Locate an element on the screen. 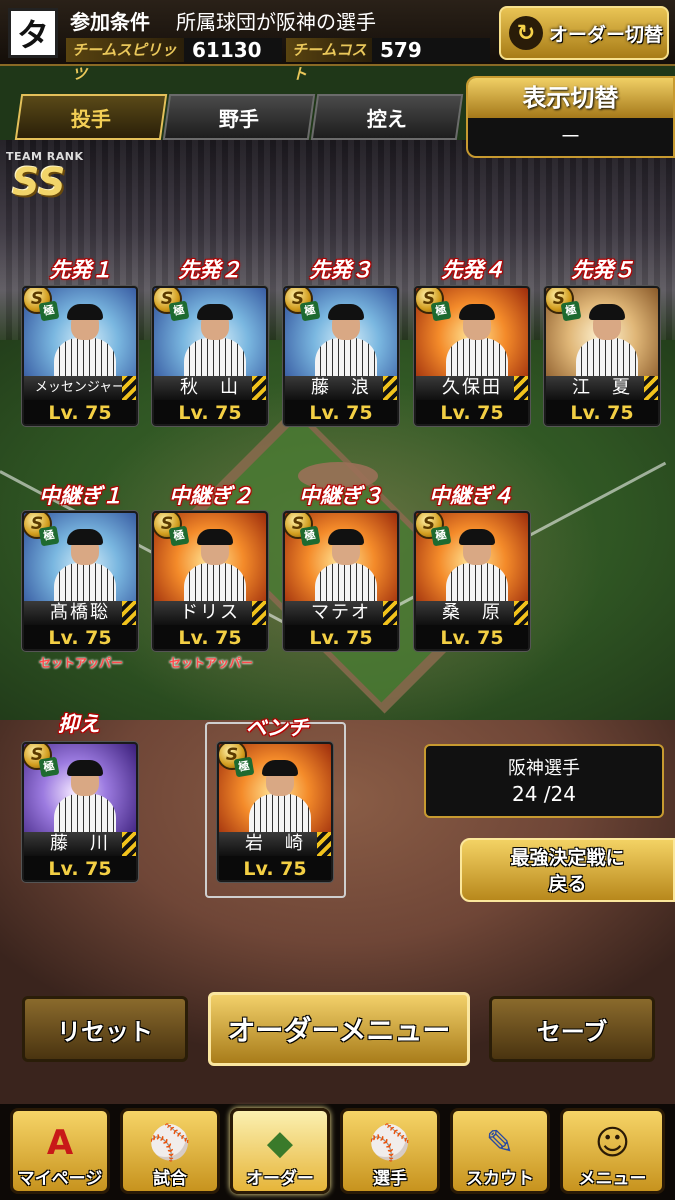  team-spirit-value: 61130 is located at coordinates (233, 50).